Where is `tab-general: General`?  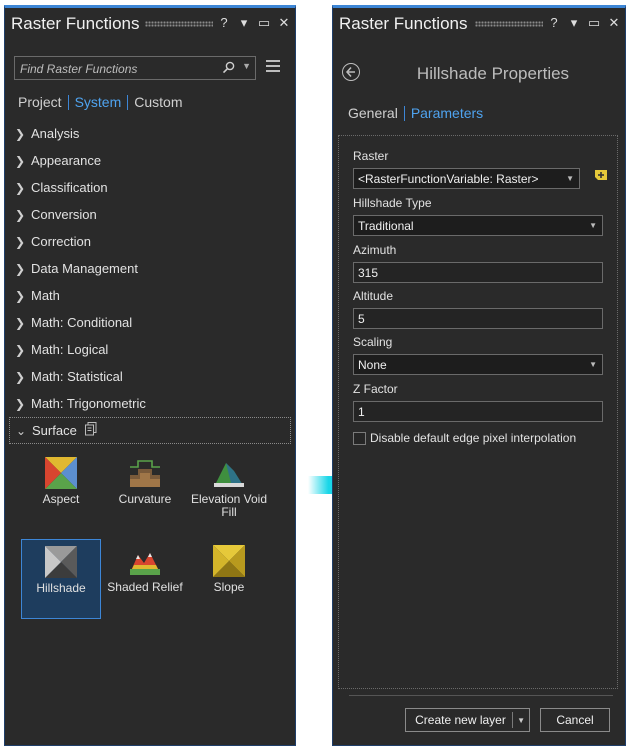 tab-general: General is located at coordinates (373, 113).